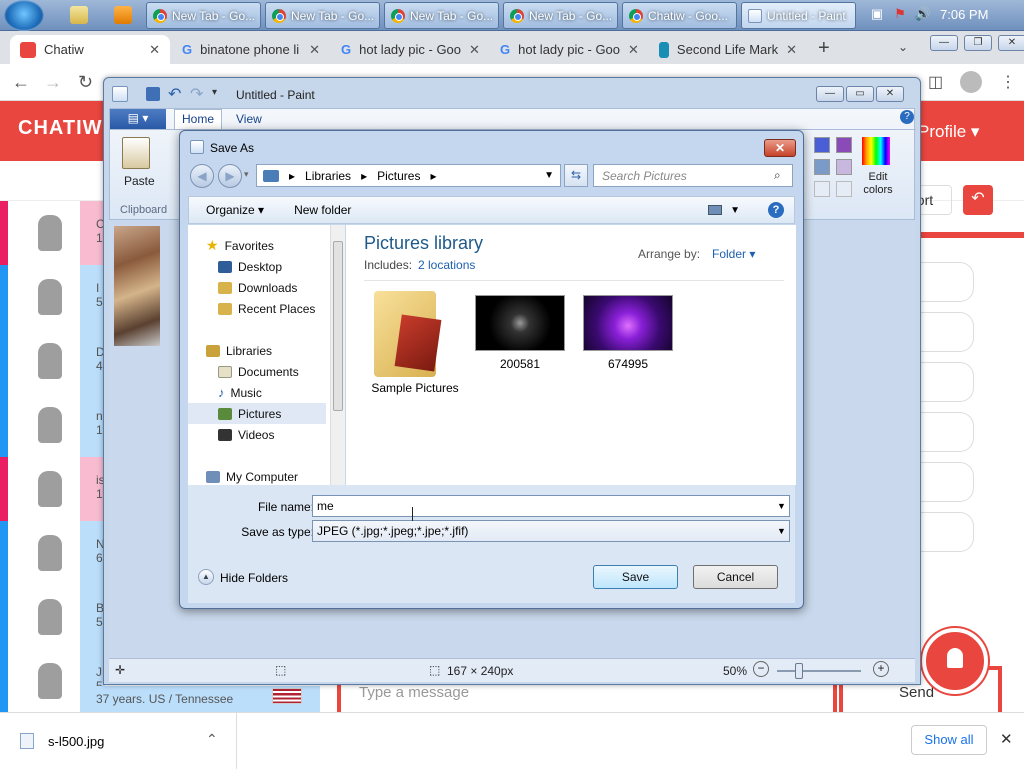 This screenshot has width=1024, height=769. Describe the element at coordinates (551, 531) in the screenshot. I see `save-as-type-select: JPEG (*.jpg;*.jpeg;*.jpe;*.jfif) ▼` at that location.